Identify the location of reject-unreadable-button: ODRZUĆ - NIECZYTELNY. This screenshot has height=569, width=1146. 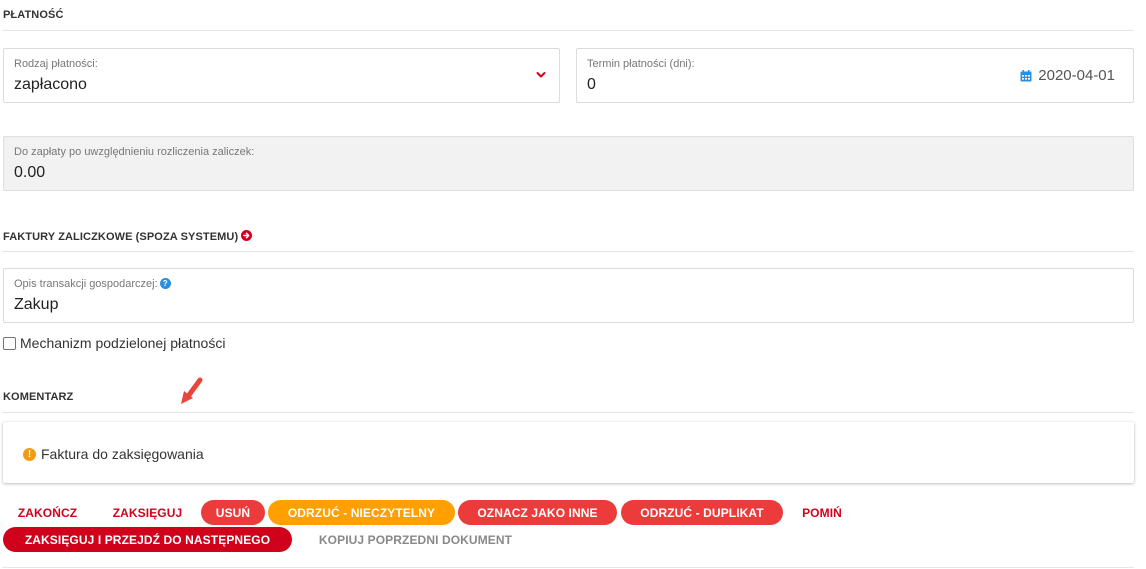
(361, 512).